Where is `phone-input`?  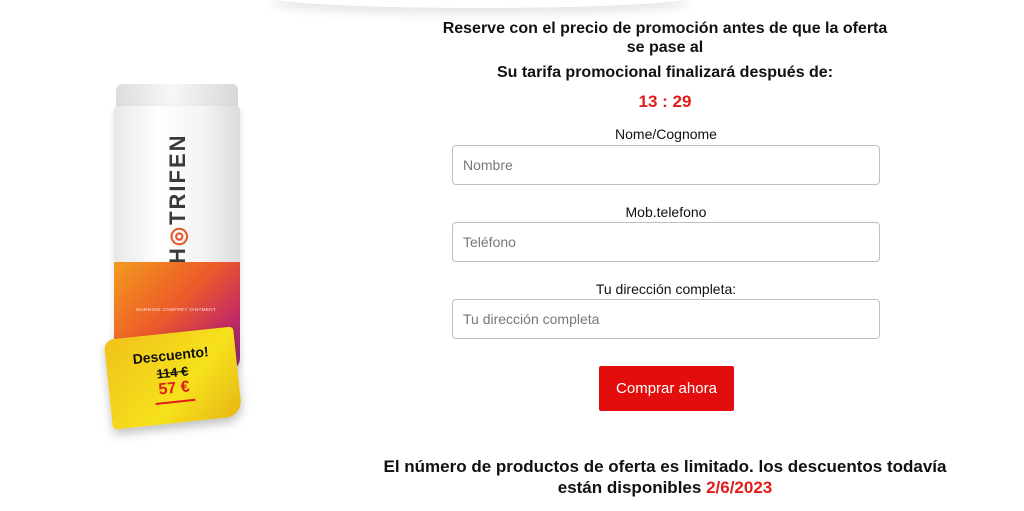 phone-input is located at coordinates (666, 242).